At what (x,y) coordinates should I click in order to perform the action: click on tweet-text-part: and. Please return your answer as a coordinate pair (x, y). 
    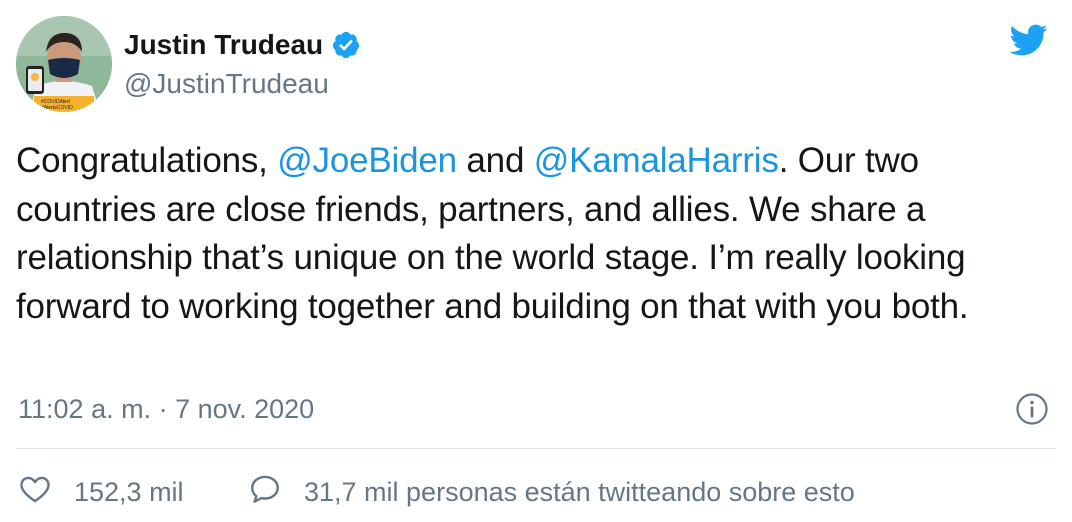
    Looking at the image, I should click on (495, 160).